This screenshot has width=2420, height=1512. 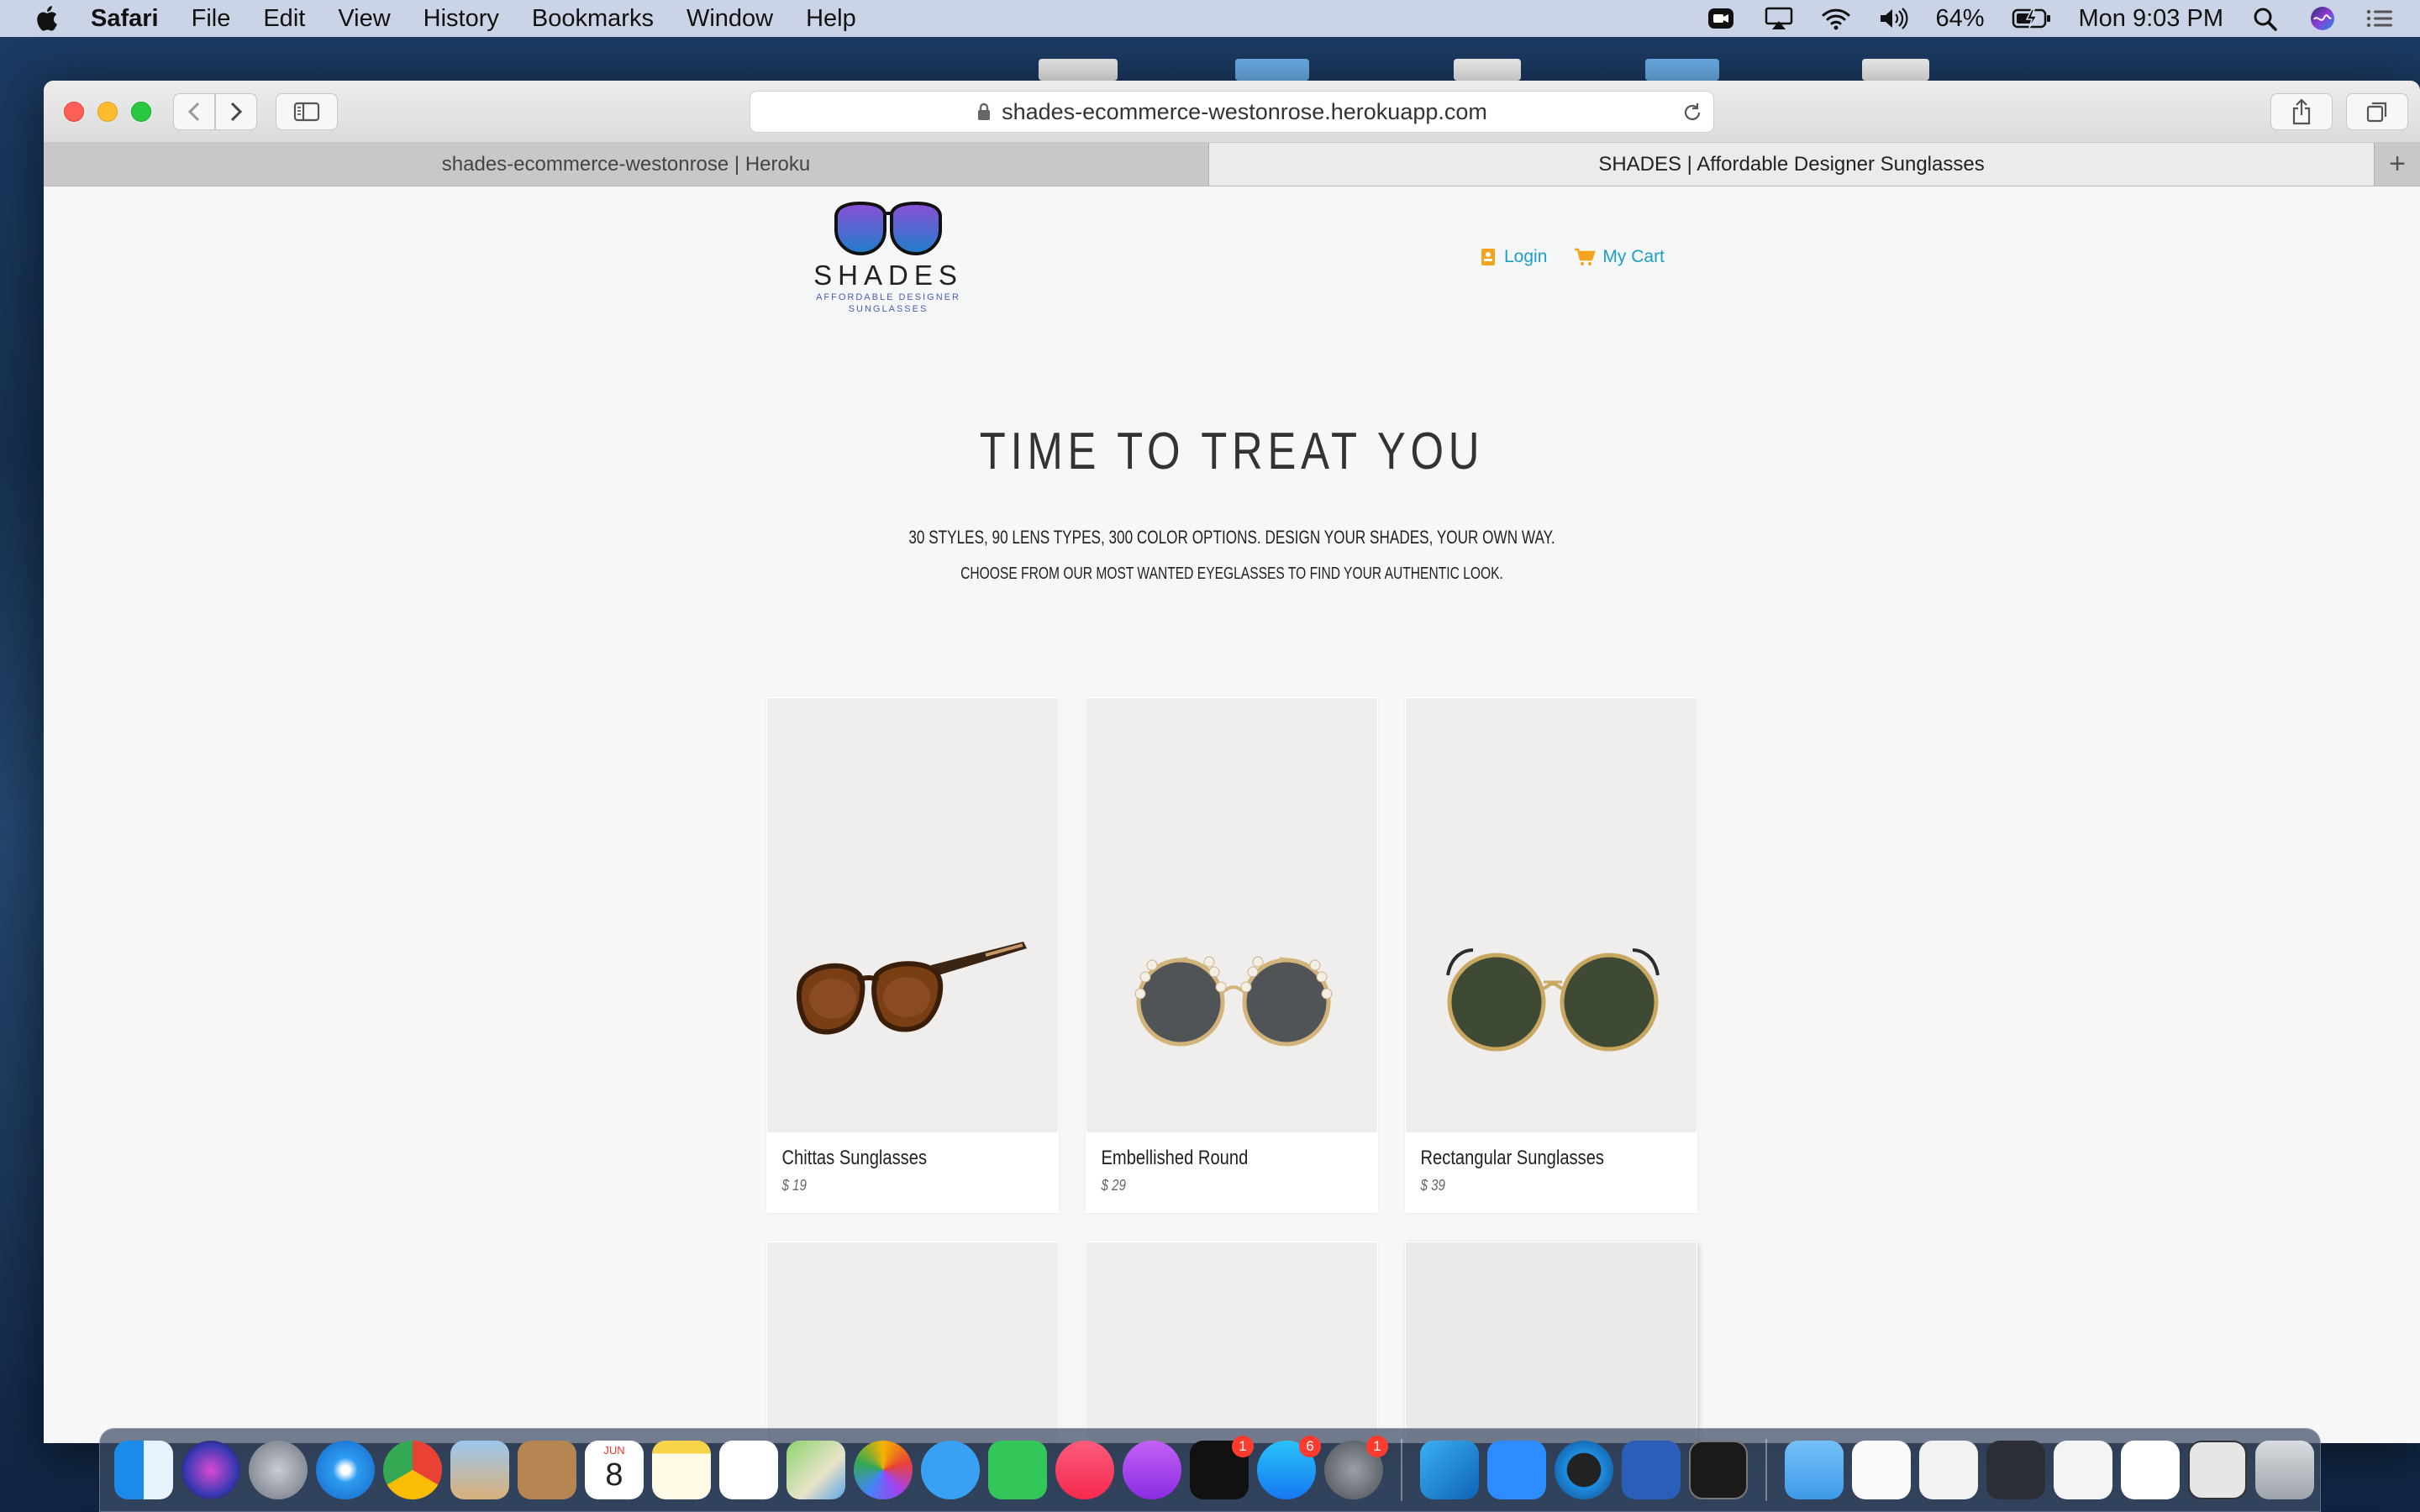 I want to click on menu-history: History, so click(x=462, y=19).